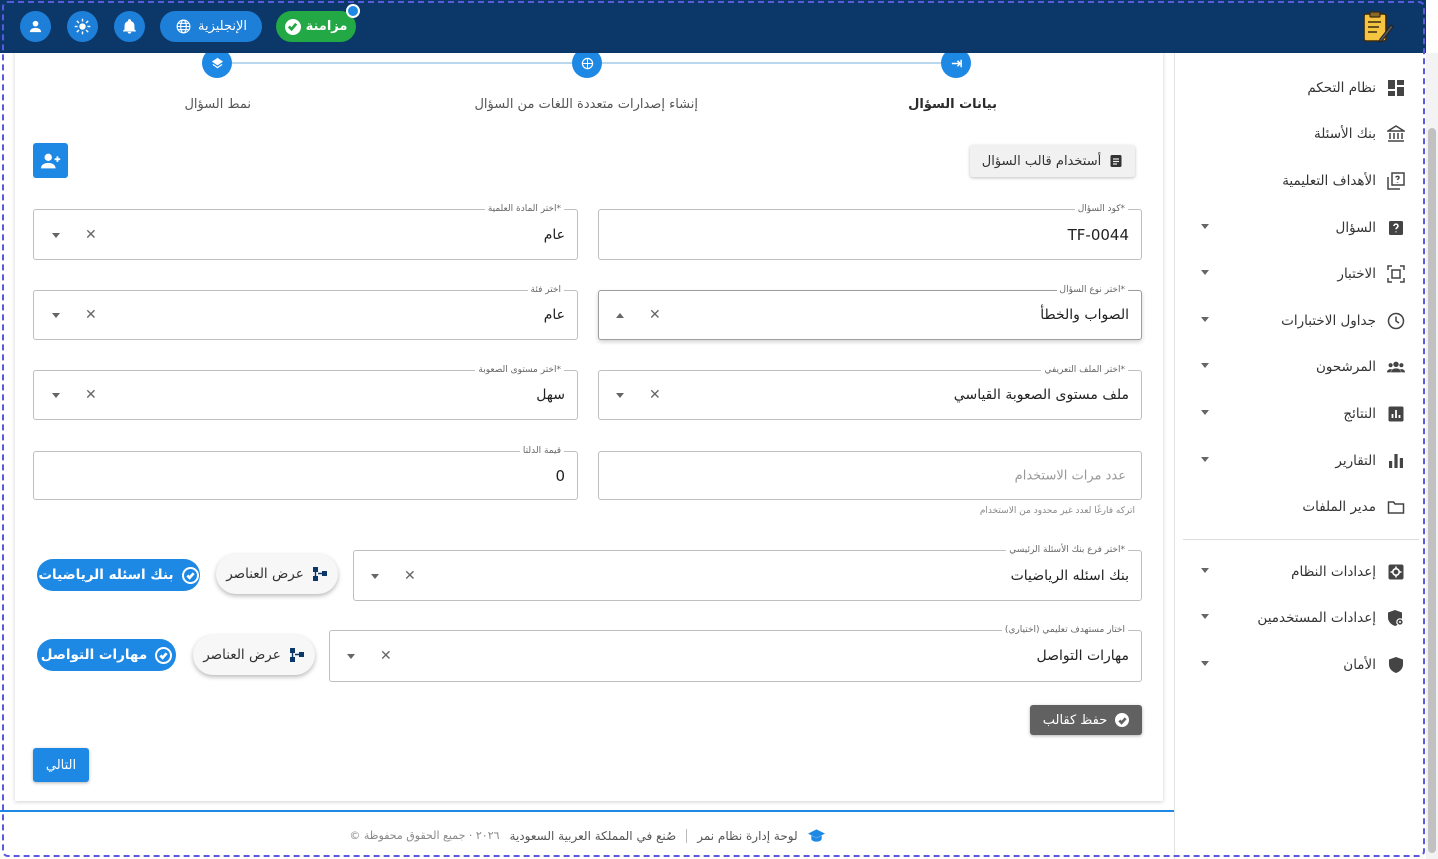 The image size is (1438, 859). Describe the element at coordinates (305, 231) in the screenshot. I see `subject-select: اختر المادة العلمية* عام ✕` at that location.